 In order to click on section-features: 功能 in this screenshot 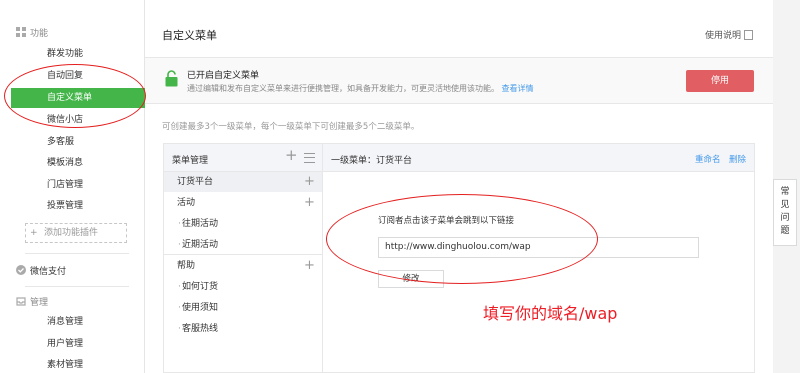, I will do `click(32, 32)`.